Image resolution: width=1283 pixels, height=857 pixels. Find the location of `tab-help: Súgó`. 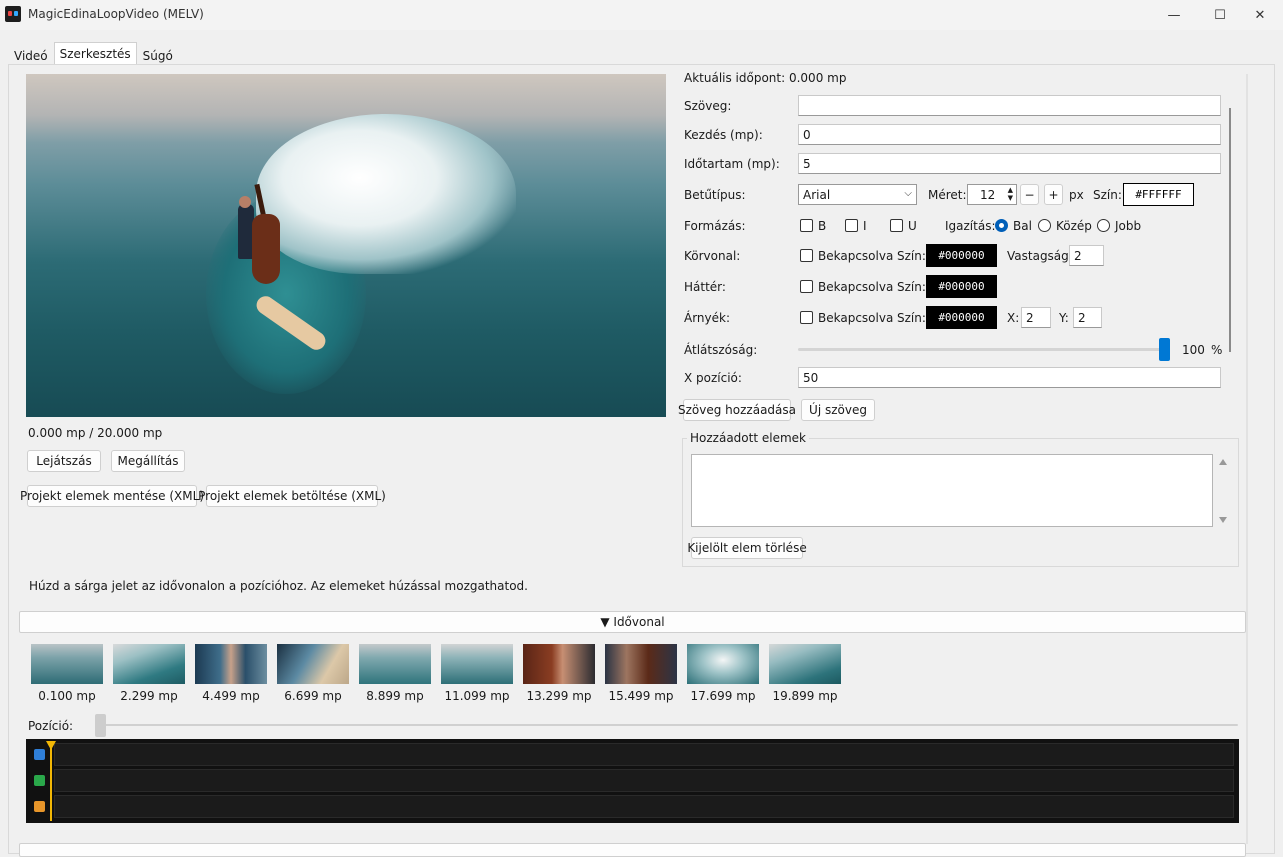

tab-help: Súgó is located at coordinates (158, 54).